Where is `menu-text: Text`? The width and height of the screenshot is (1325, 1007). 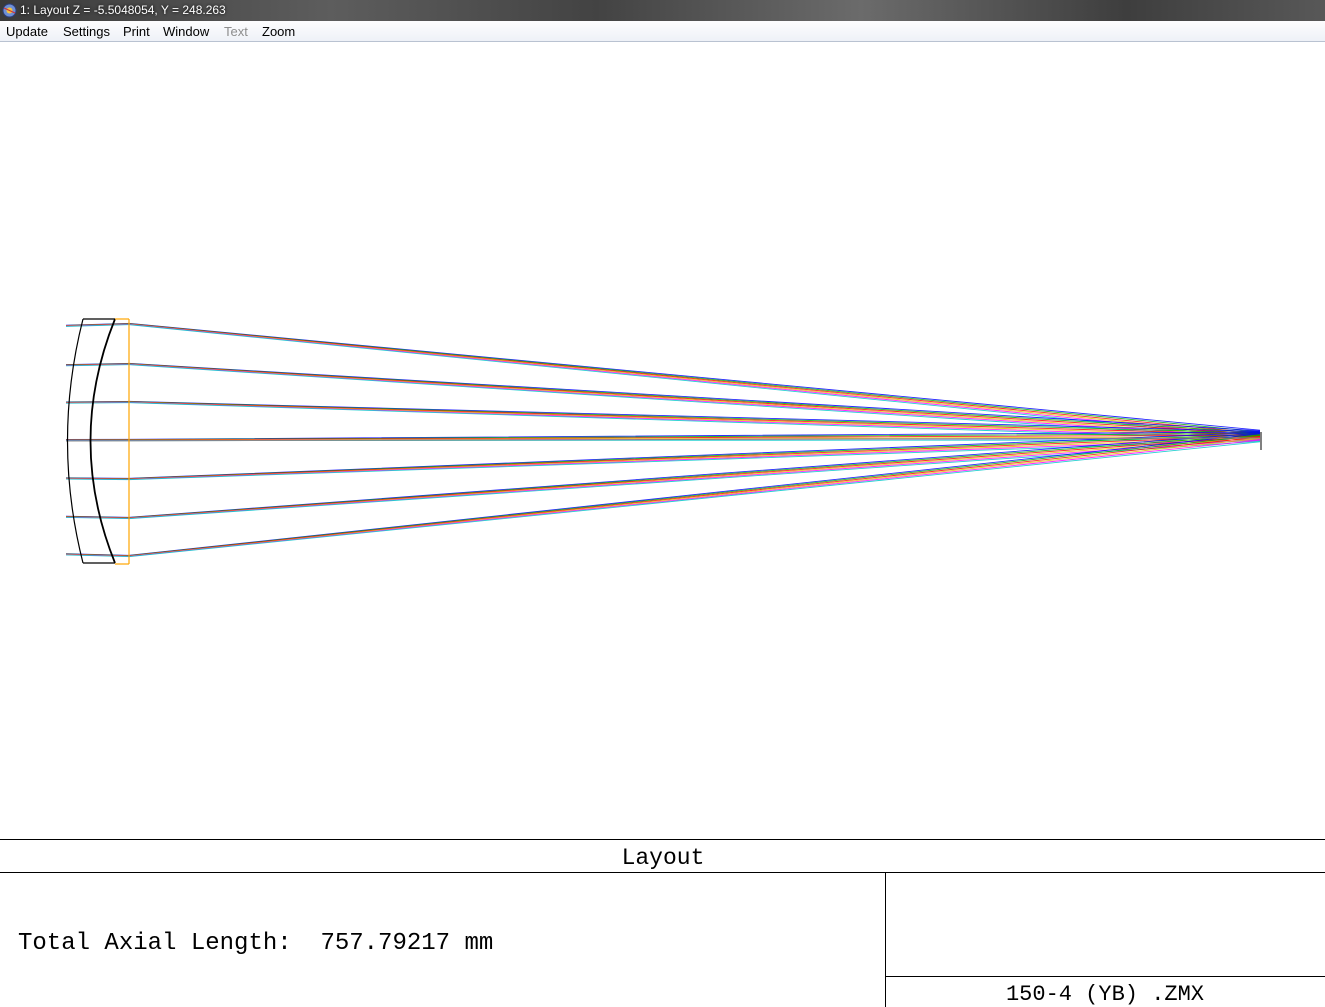
menu-text: Text is located at coordinates (236, 32).